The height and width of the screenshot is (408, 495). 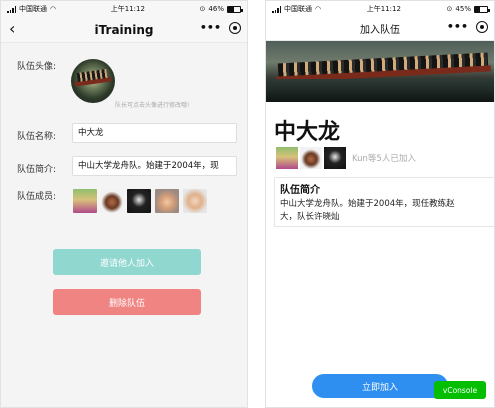 I want to click on team-intro-card: 队伍简介 中山大学龙舟队。始建于2004年，现任教练赵 大，队长许晓灿, so click(x=384, y=202).